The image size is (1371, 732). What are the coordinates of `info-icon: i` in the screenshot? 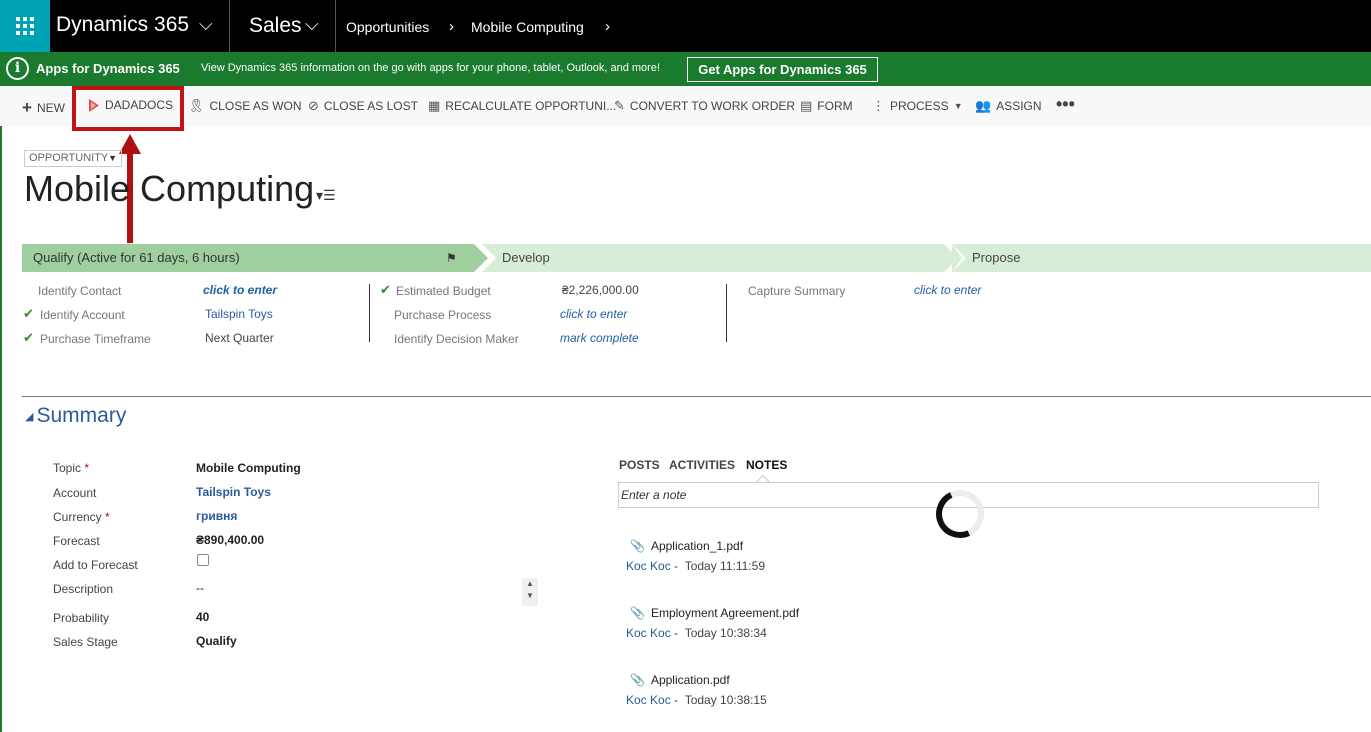 It's located at (17, 68).